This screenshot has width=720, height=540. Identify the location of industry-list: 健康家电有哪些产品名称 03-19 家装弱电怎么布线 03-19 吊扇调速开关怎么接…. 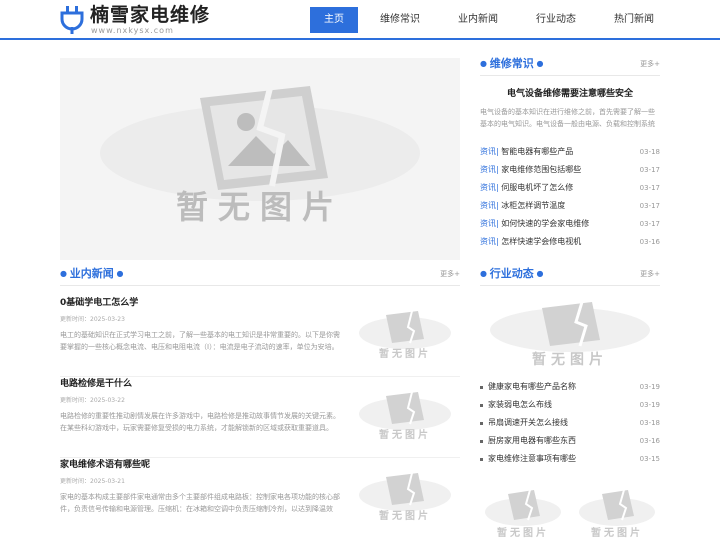
(570, 423).